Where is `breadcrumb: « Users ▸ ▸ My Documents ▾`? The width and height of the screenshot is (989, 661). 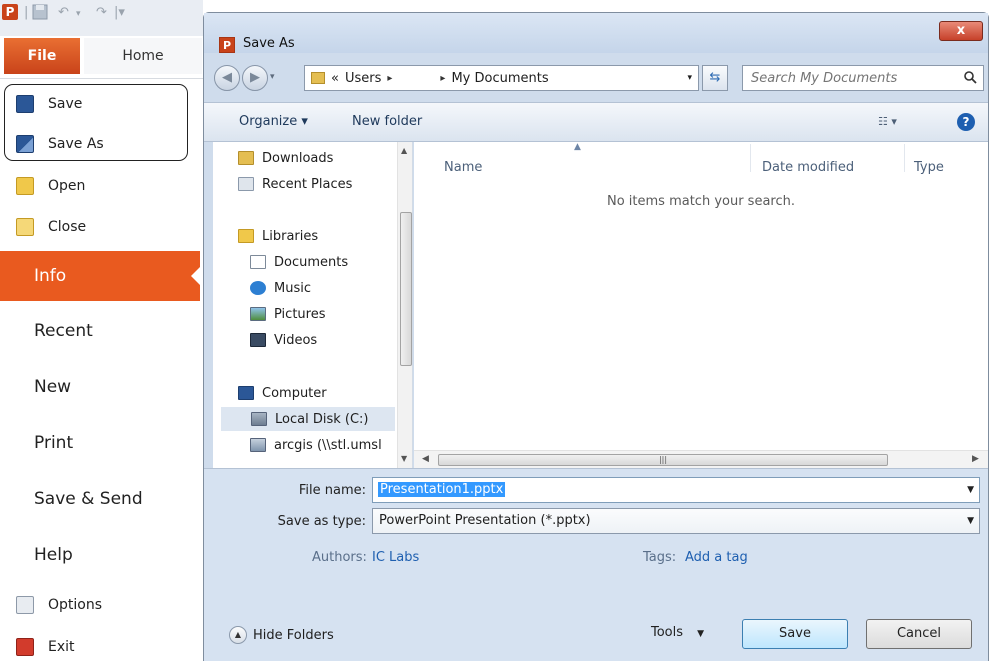
breadcrumb: « Users ▸ ▸ My Documents ▾ is located at coordinates (501, 78).